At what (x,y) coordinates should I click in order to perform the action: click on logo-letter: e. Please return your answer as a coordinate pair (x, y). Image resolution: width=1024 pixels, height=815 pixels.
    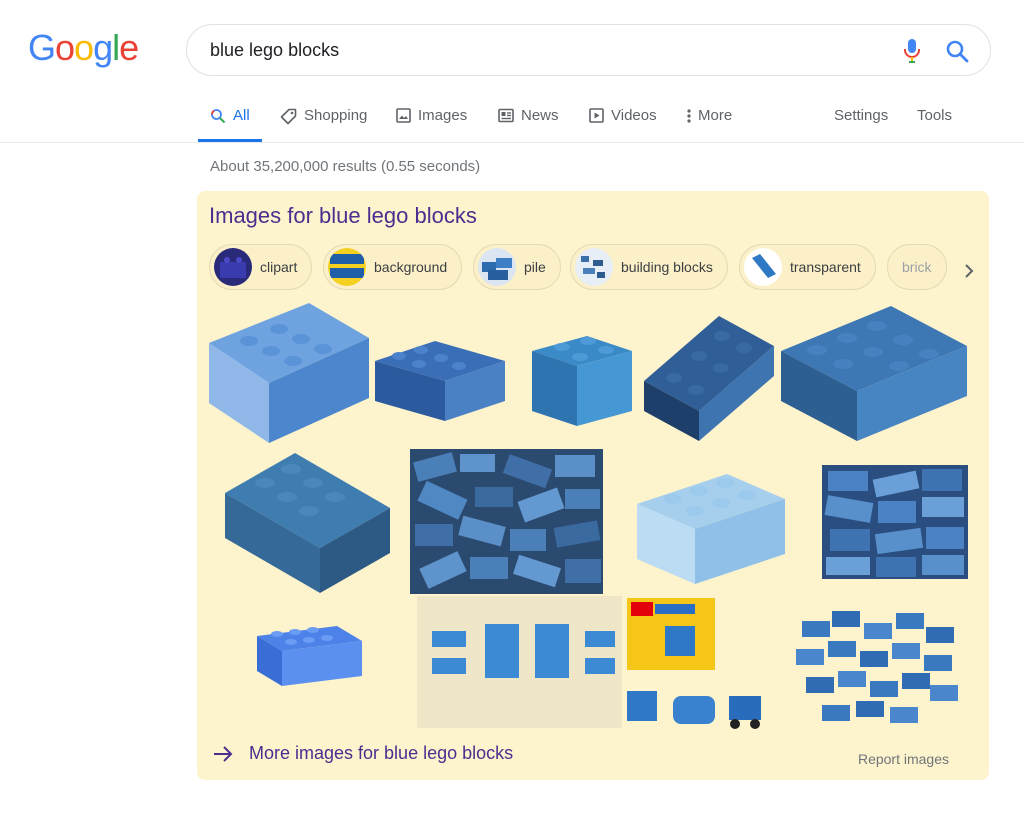
    Looking at the image, I should click on (129, 47).